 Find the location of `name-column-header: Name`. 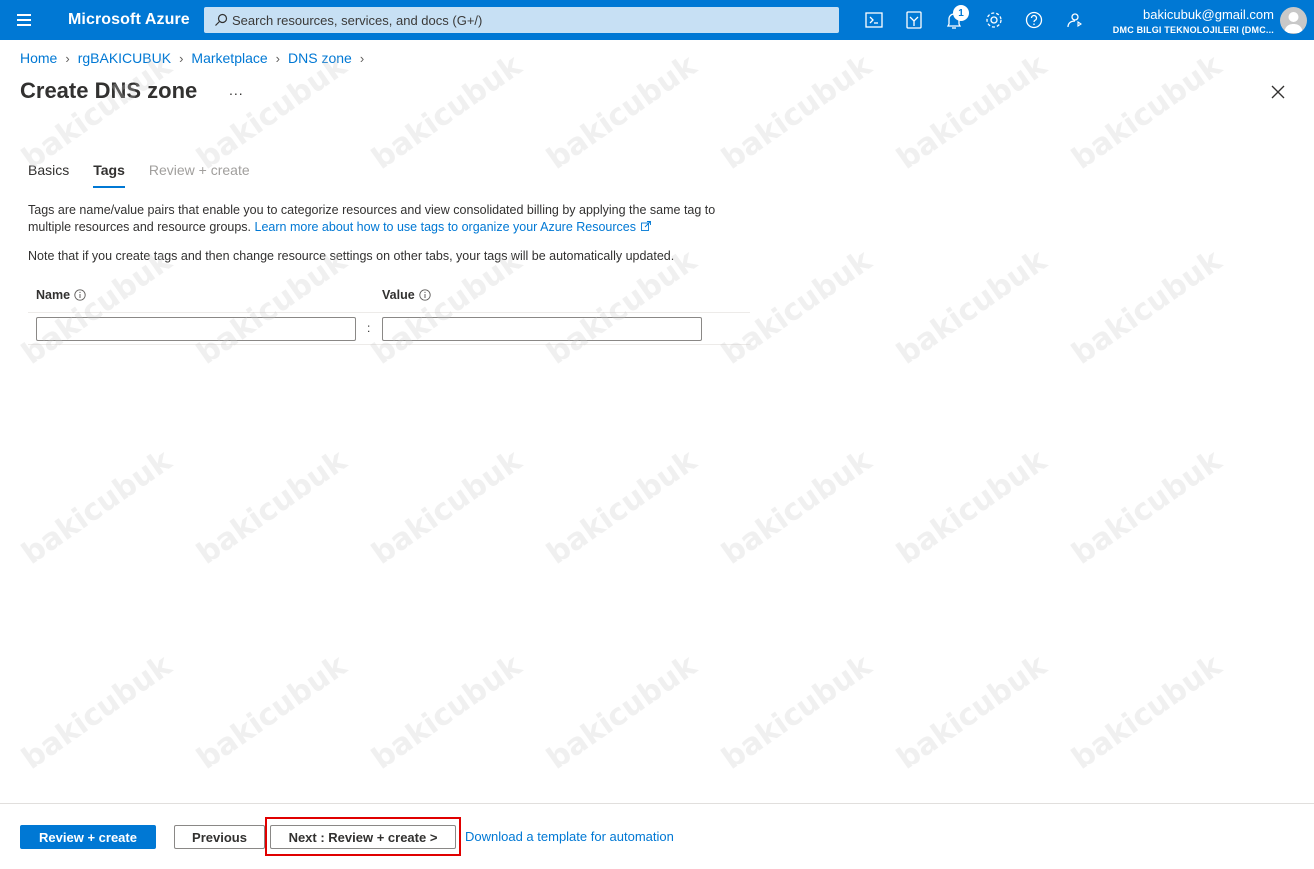

name-column-header: Name is located at coordinates (61, 295).